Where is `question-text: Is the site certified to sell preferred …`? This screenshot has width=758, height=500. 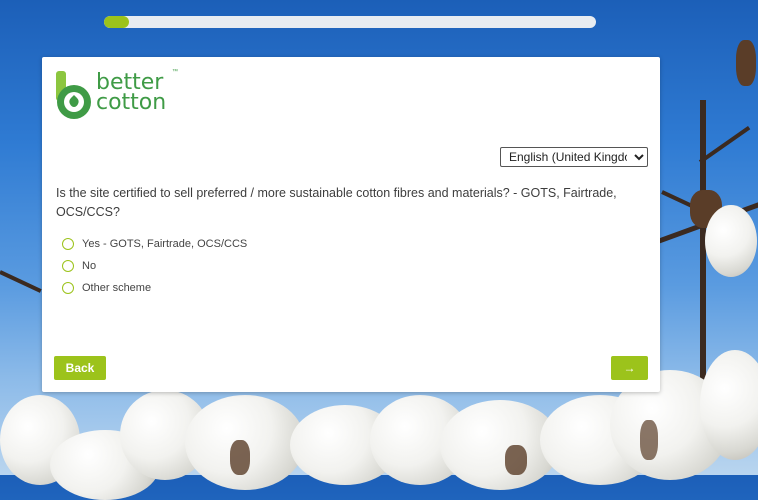 question-text: Is the site certified to sell preferred … is located at coordinates (336, 202).